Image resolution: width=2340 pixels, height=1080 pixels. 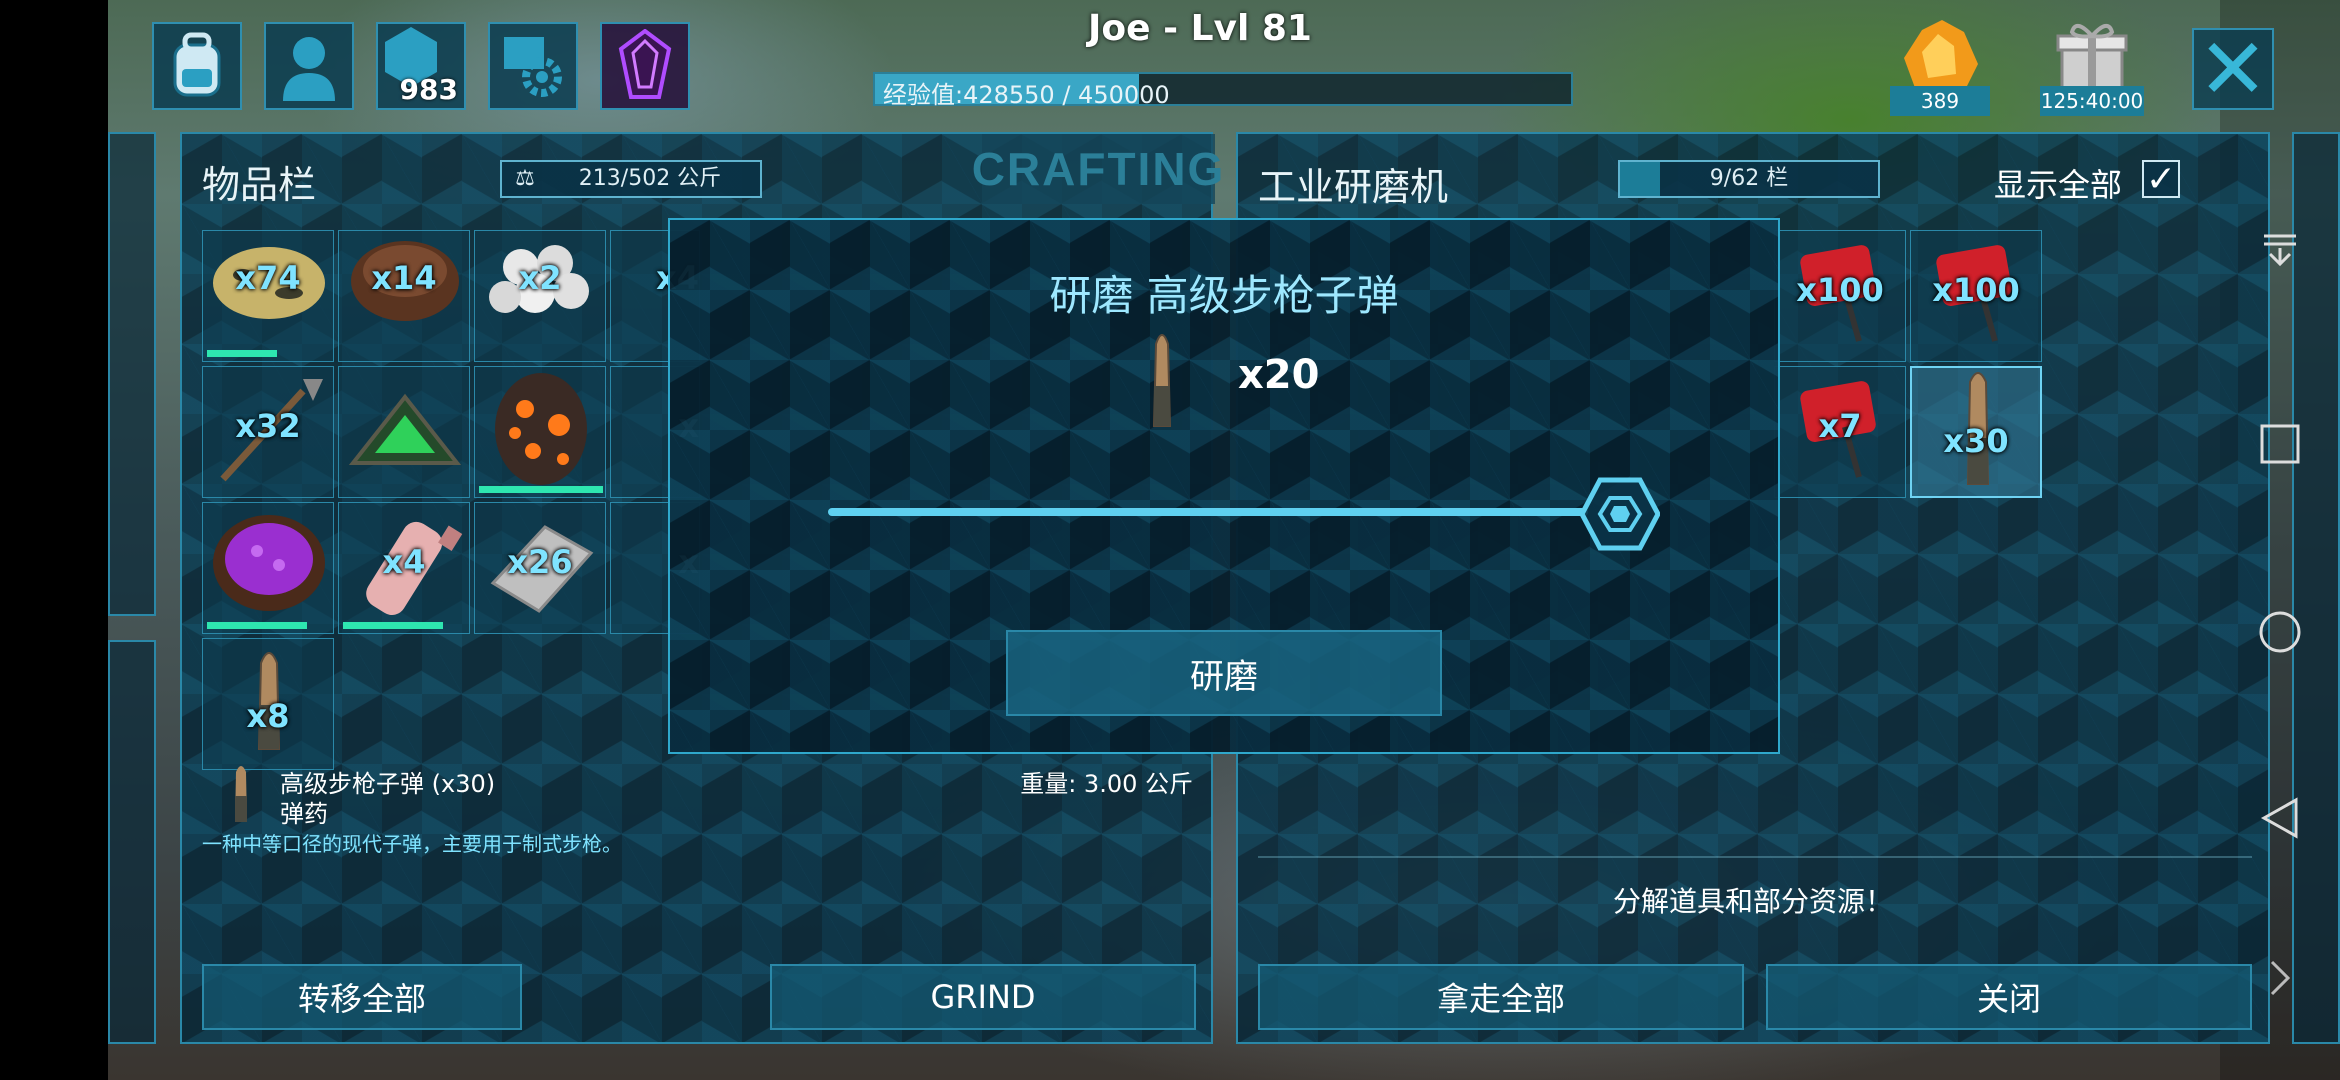 I want to click on inventory-slot-ore: x74, so click(x=268, y=296).